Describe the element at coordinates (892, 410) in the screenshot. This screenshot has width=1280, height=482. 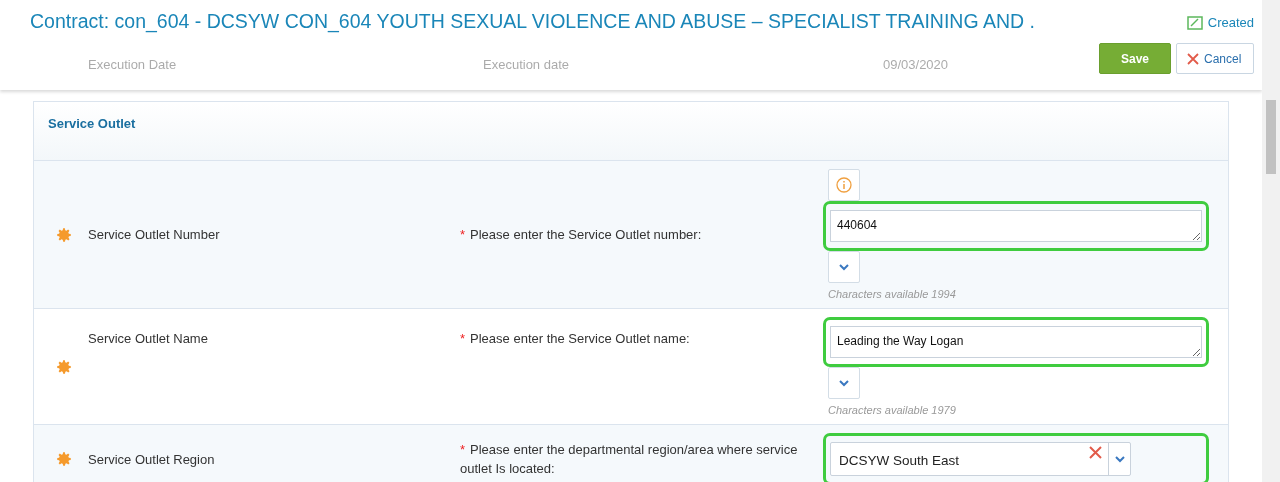
I see `character-counter: Characters available 1979` at that location.